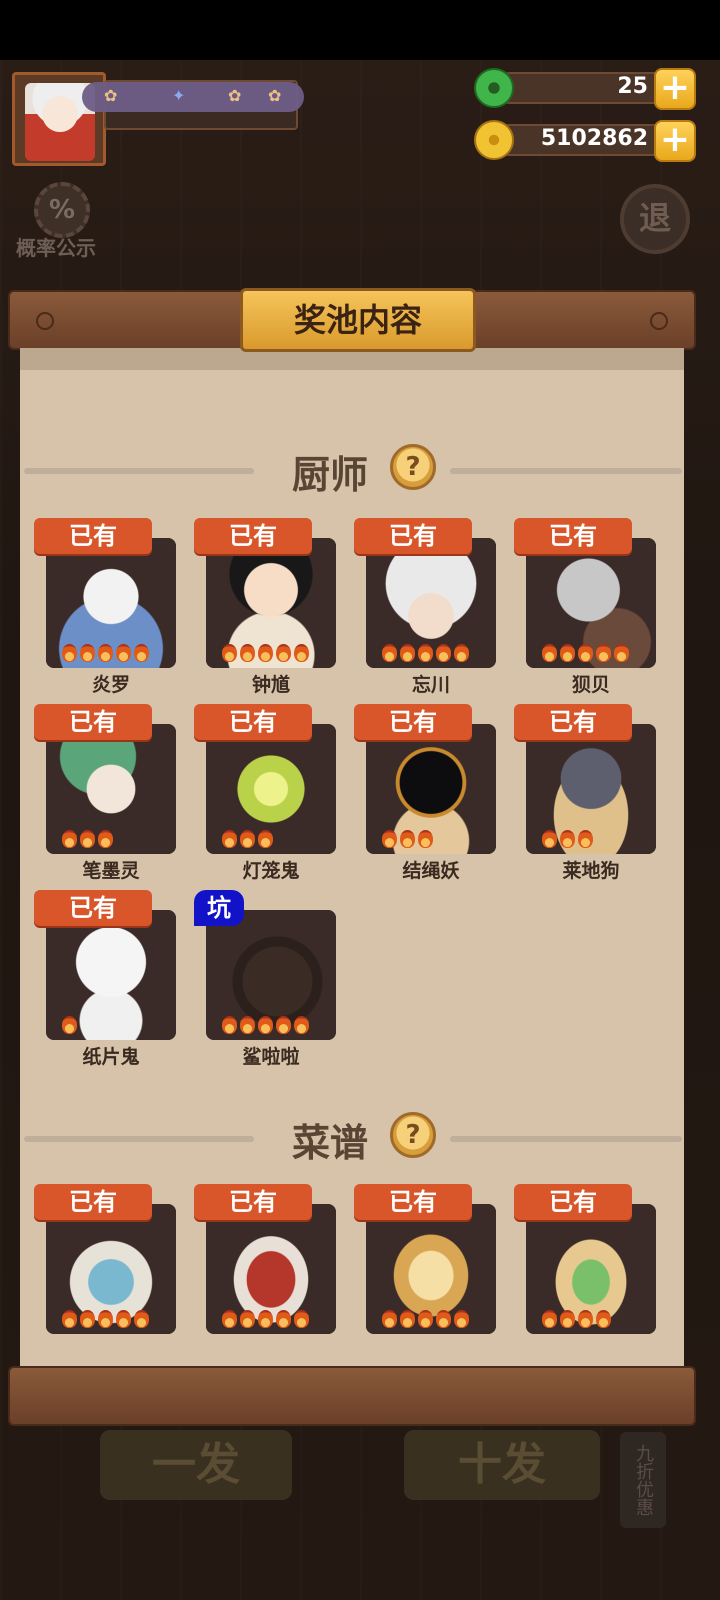  What do you see at coordinates (111, 871) in the screenshot?
I see `chef-name: 笔墨灵` at bounding box center [111, 871].